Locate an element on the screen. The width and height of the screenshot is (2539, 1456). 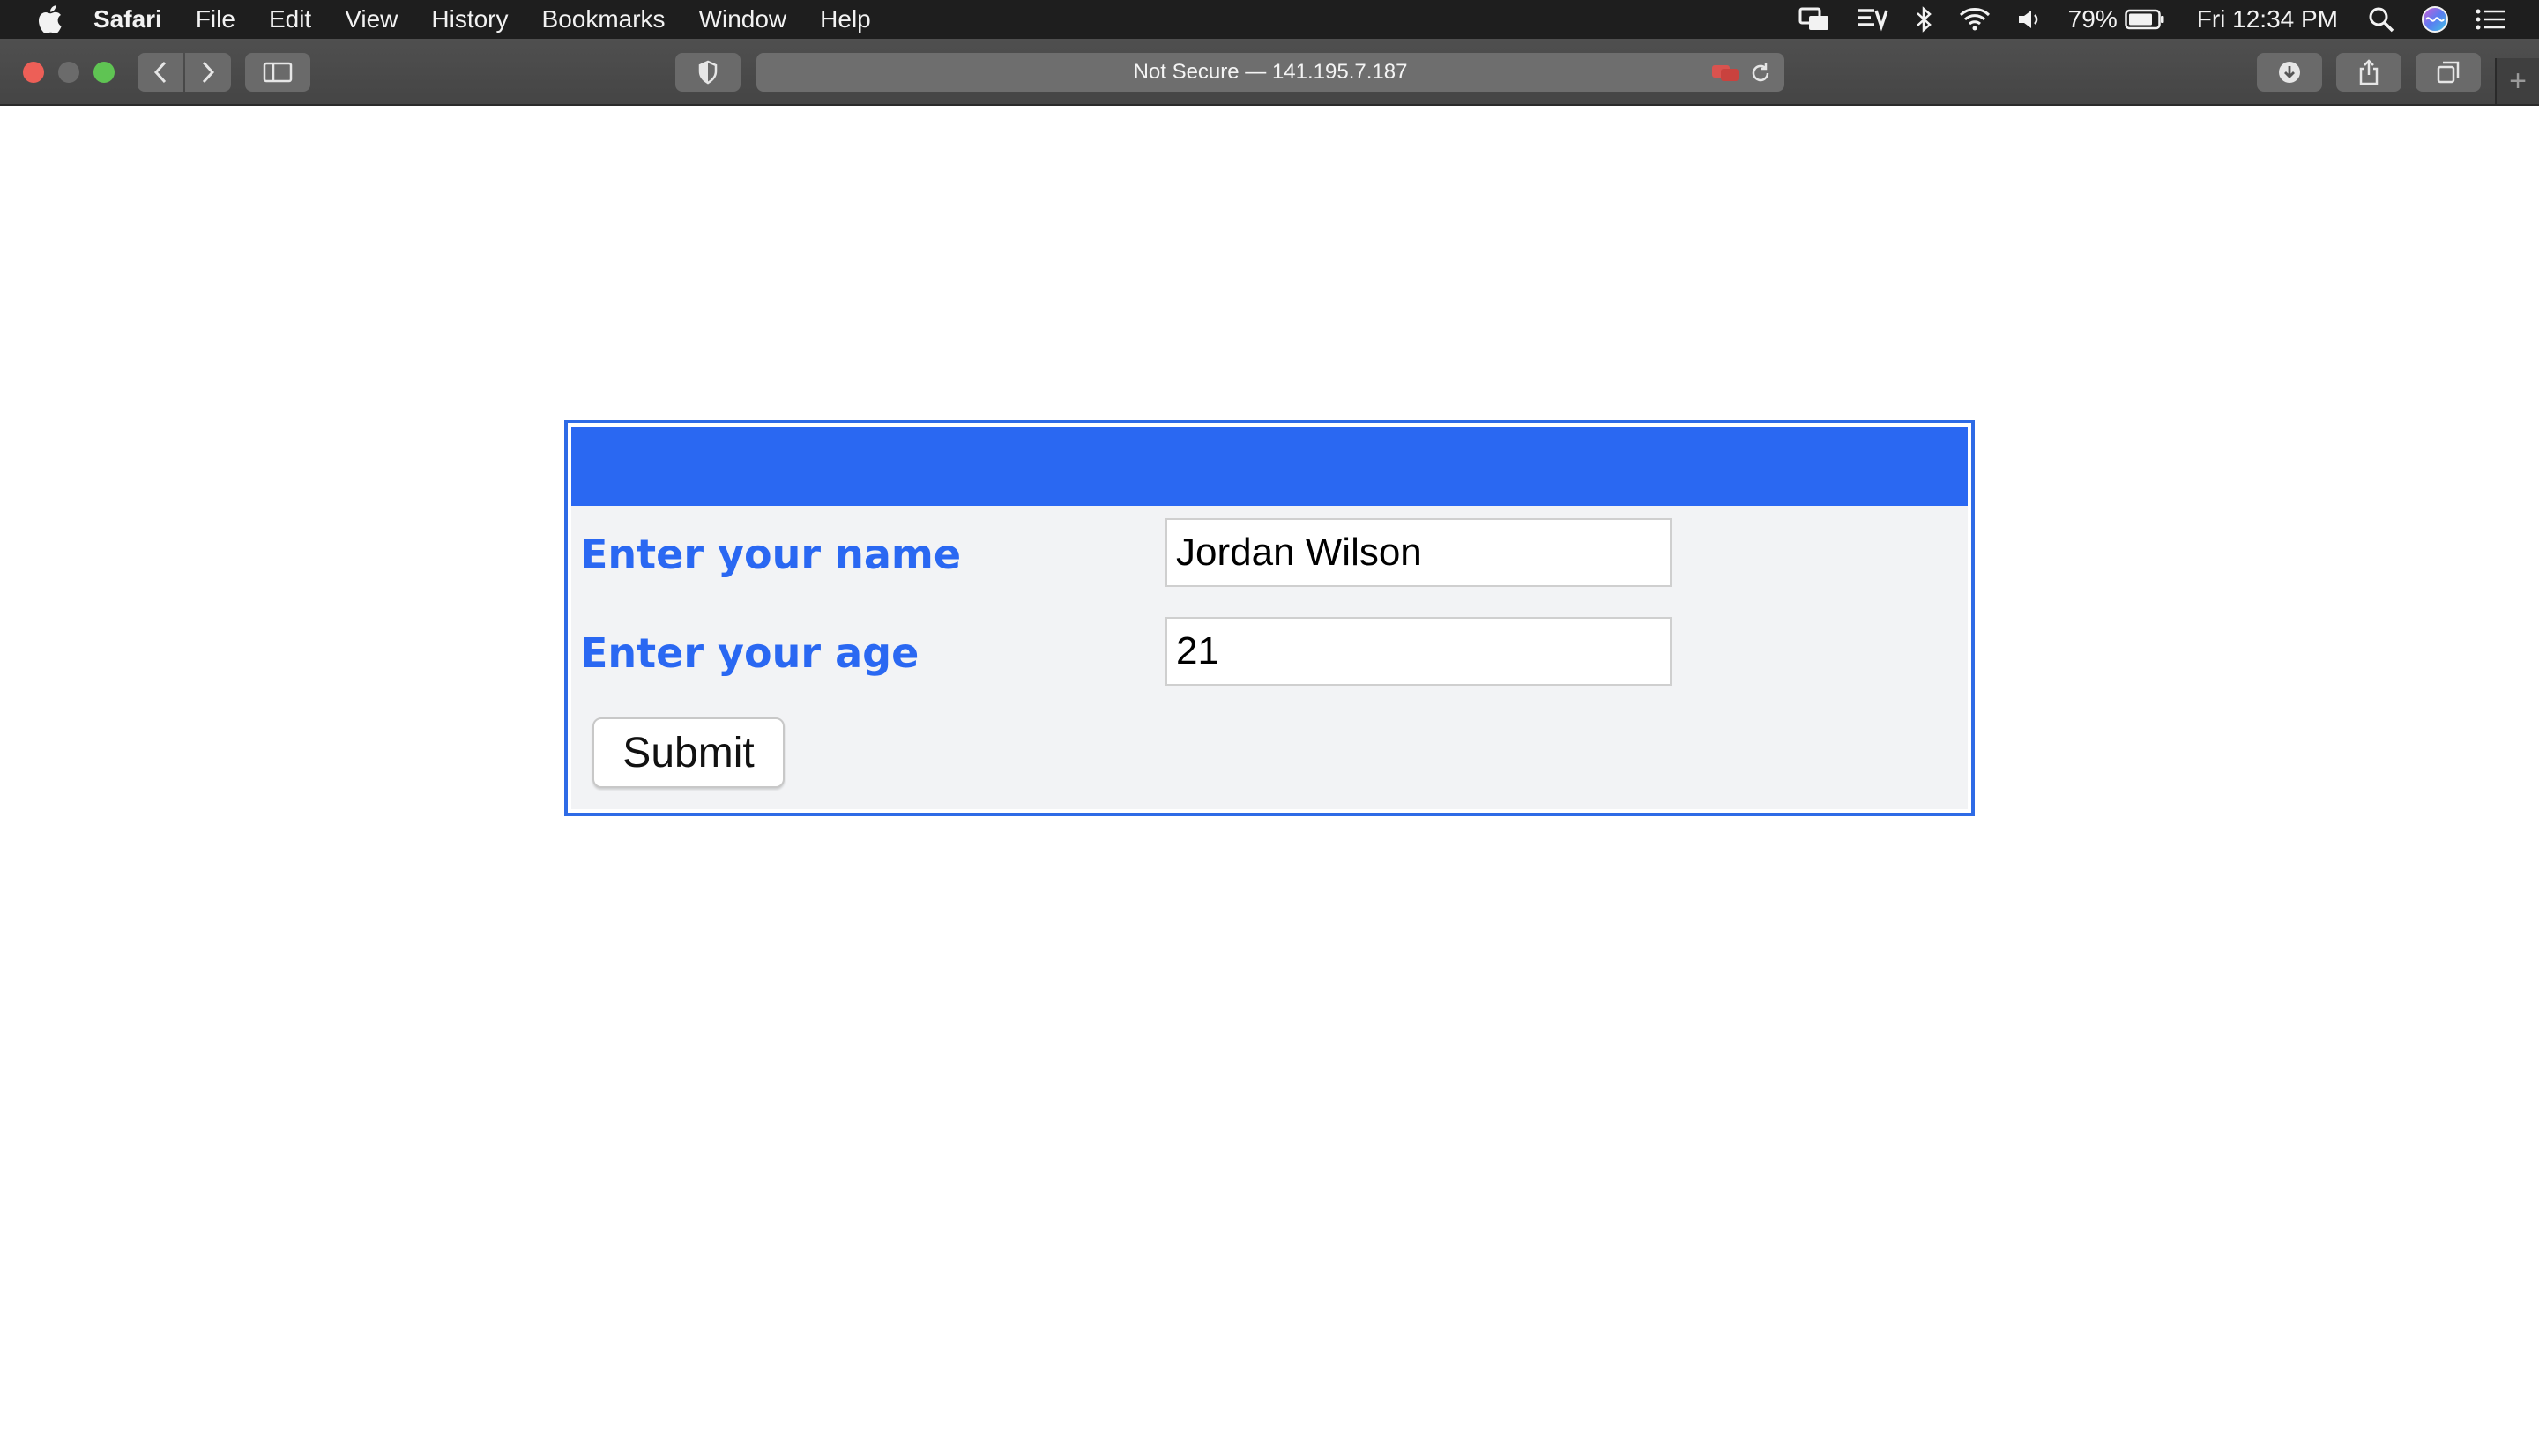
volume-icon is located at coordinates (2030, 19).